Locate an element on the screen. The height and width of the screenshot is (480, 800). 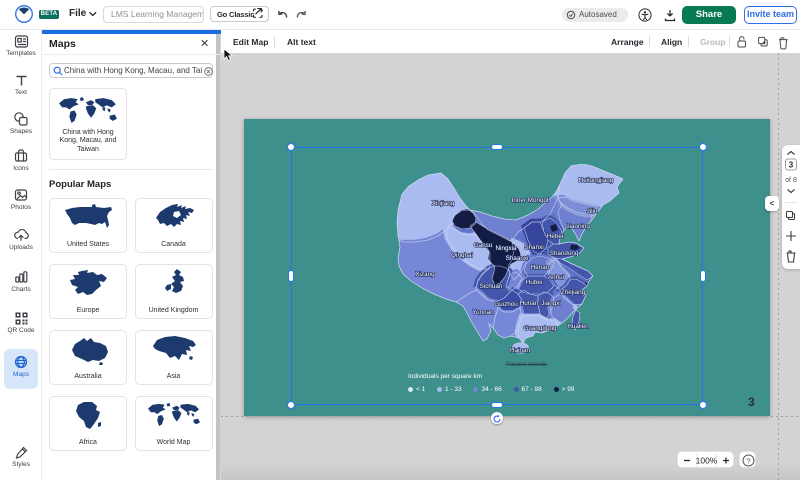
svg-text: 3 is located at coordinates (791, 165).